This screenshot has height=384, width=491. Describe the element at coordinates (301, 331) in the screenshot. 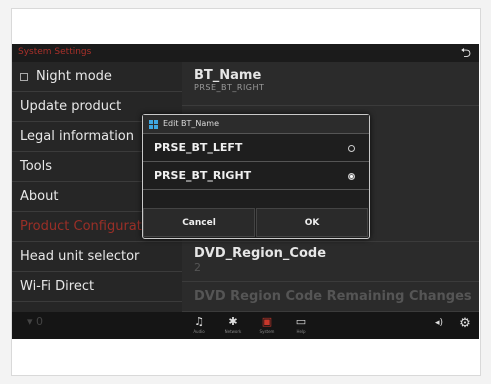

I see `tab-label: Help` at that location.